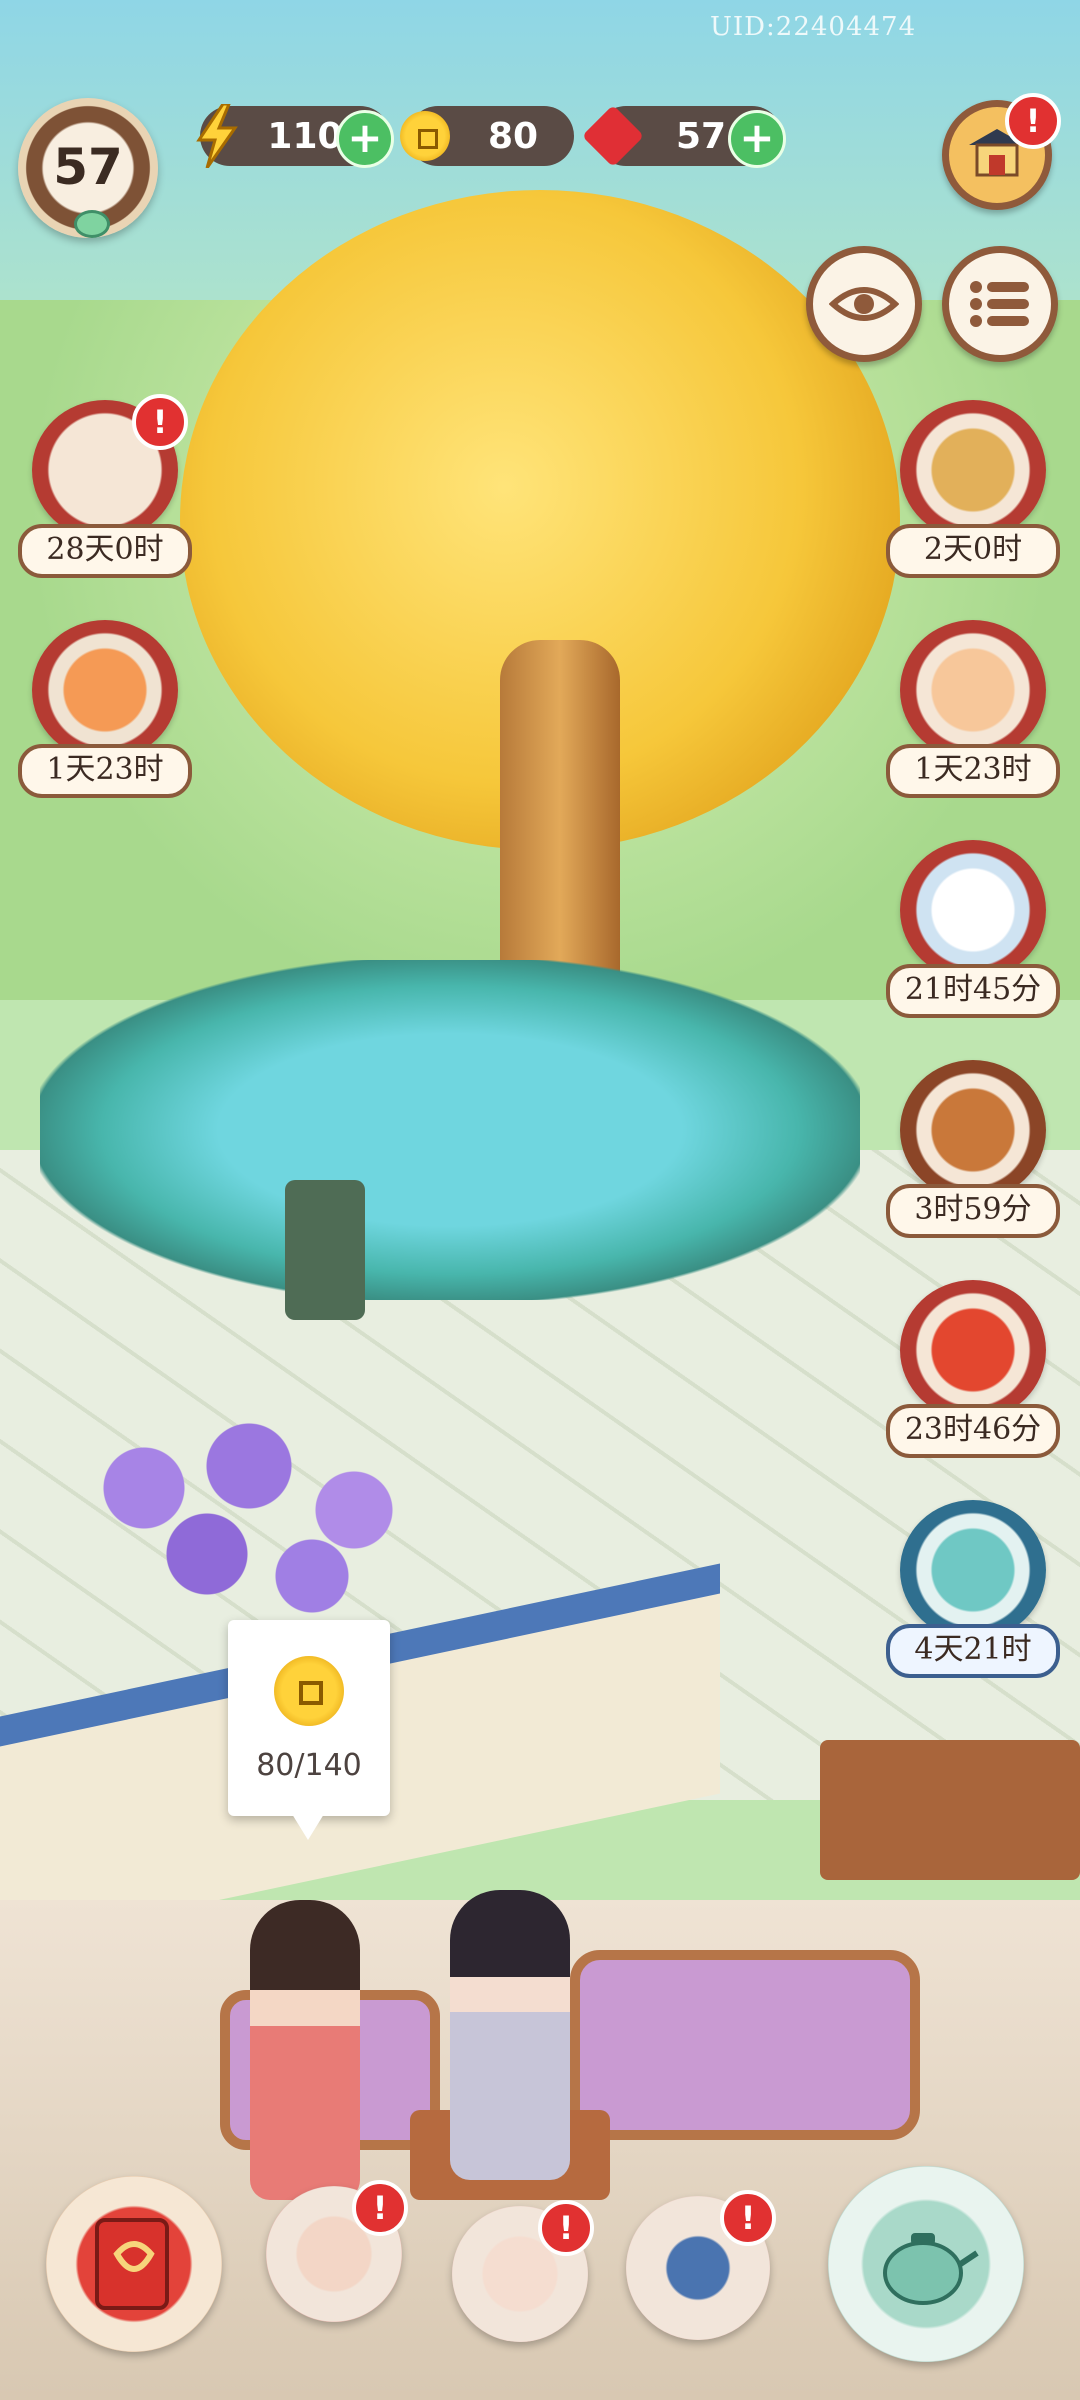 The height and width of the screenshot is (2400, 1080). What do you see at coordinates (973, 690) in the screenshot?
I see `cat-event-icon` at bounding box center [973, 690].